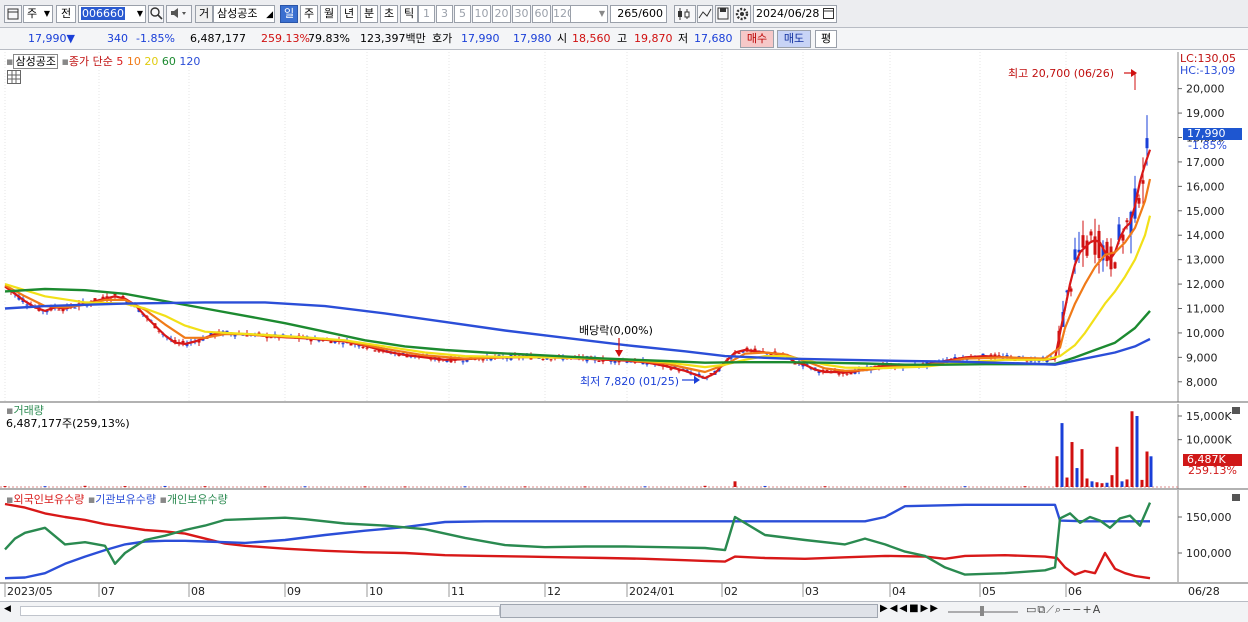 The image size is (1248, 622). Describe the element at coordinates (190, 61) in the screenshot. I see `legend-ma120: 120` at that location.